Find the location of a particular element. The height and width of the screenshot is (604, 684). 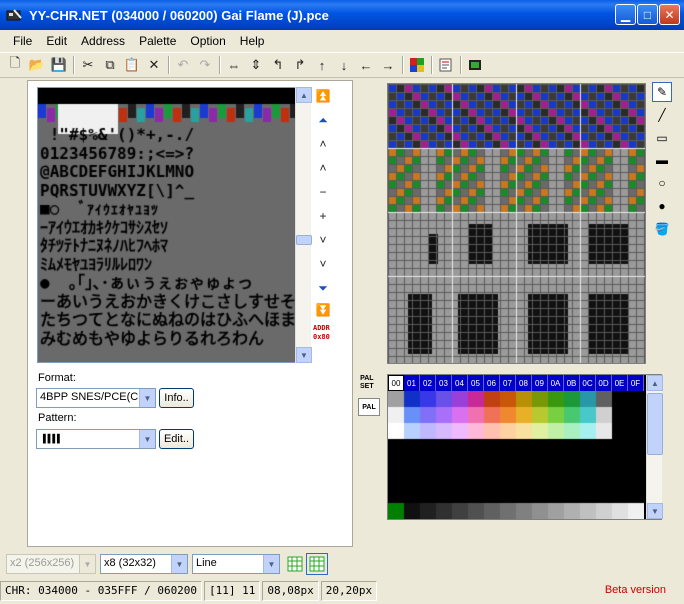

page-up-fast-icon: ⏶ is located at coordinates (323, 120).